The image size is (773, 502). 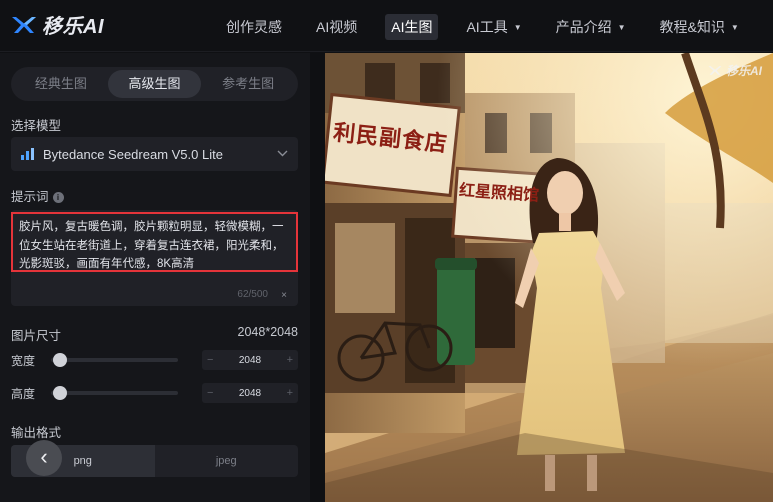 I want to click on nav-item-inspiration: 创作灵感, so click(x=254, y=27).